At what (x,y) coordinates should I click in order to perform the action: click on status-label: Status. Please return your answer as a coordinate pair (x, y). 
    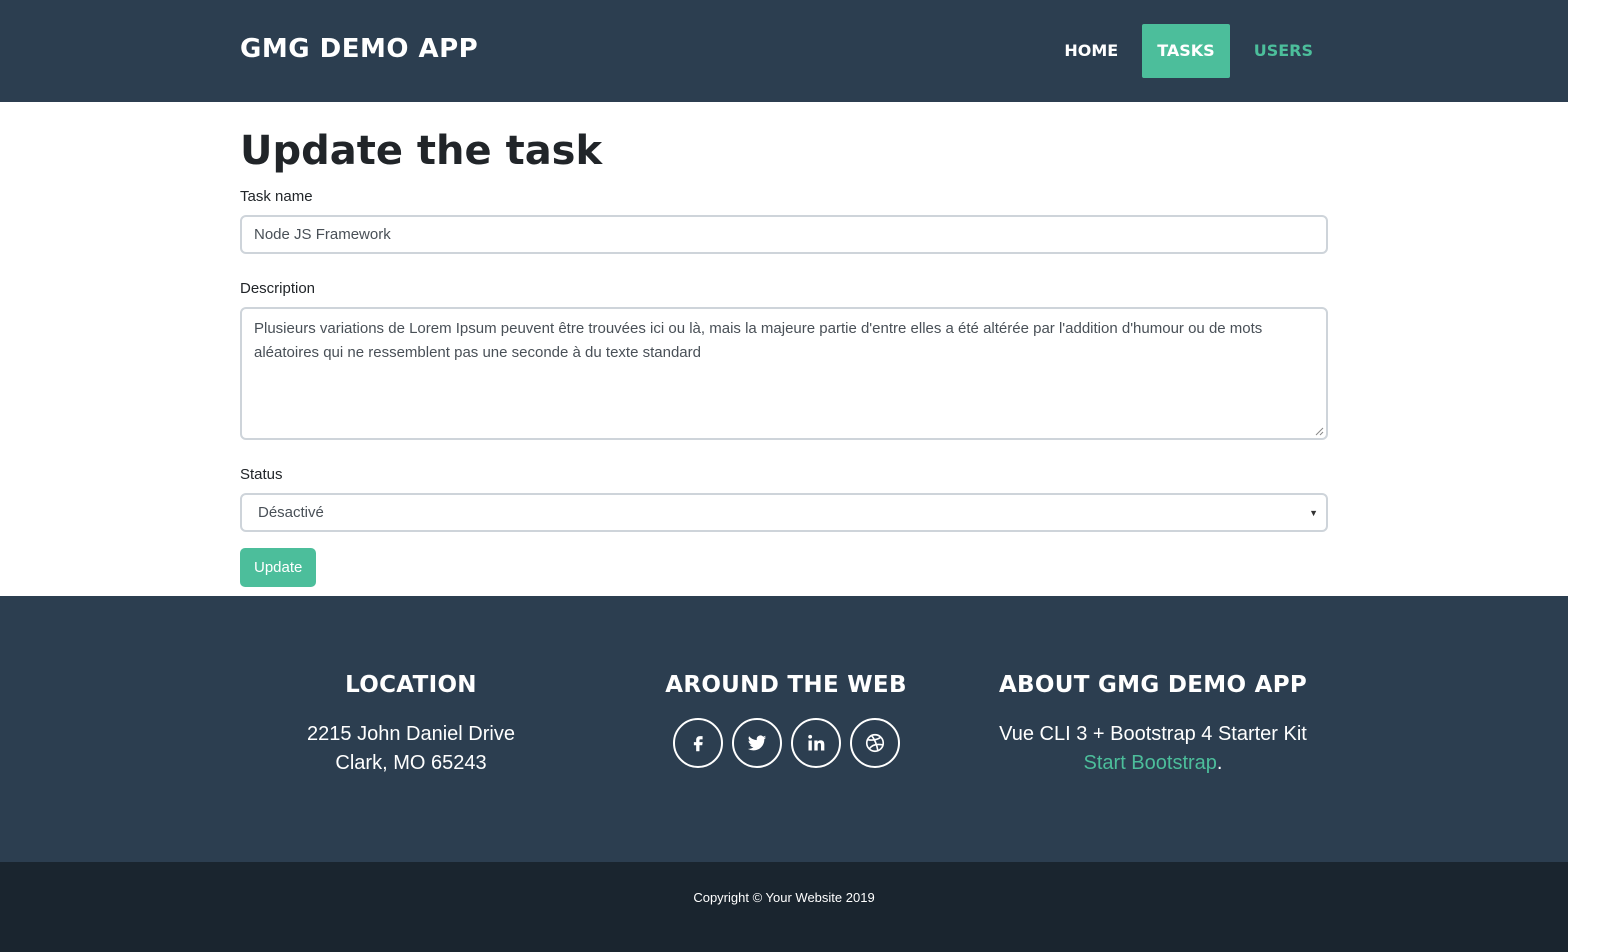
    Looking at the image, I should click on (261, 474).